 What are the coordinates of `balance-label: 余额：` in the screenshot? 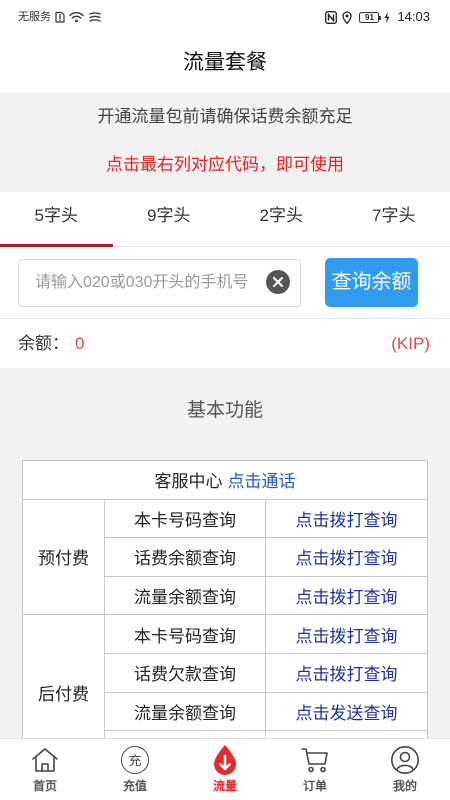 It's located at (43, 343).